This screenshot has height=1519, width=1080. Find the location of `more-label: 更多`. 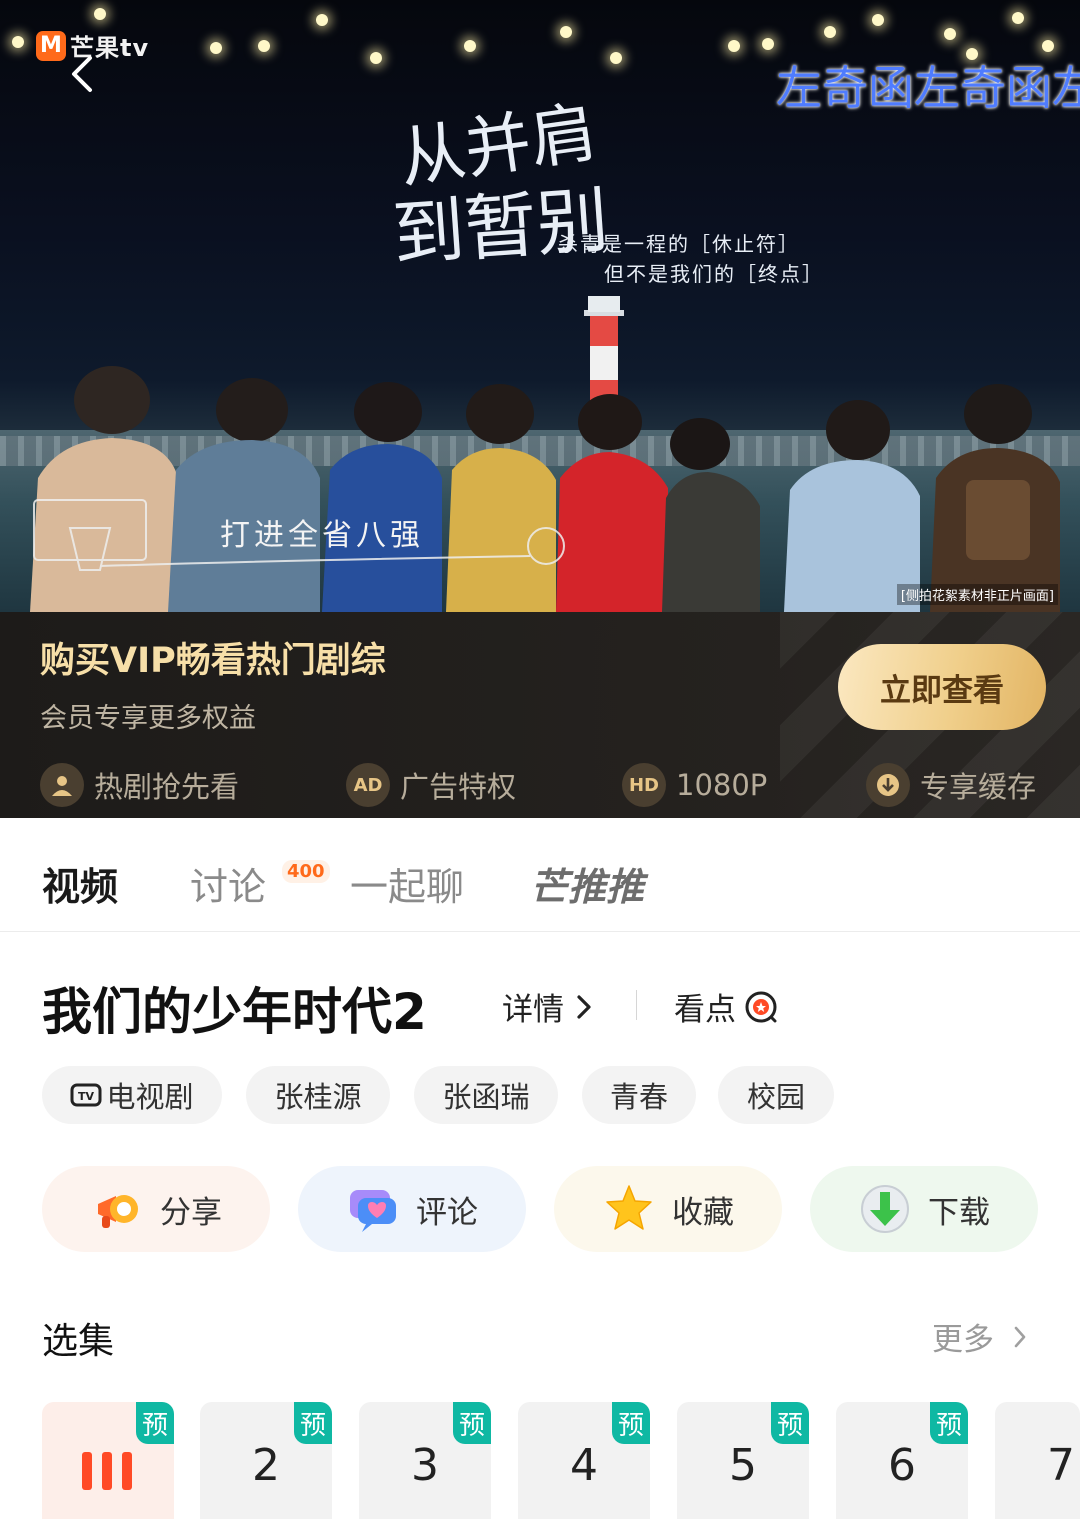

more-label: 更多 is located at coordinates (963, 1340).